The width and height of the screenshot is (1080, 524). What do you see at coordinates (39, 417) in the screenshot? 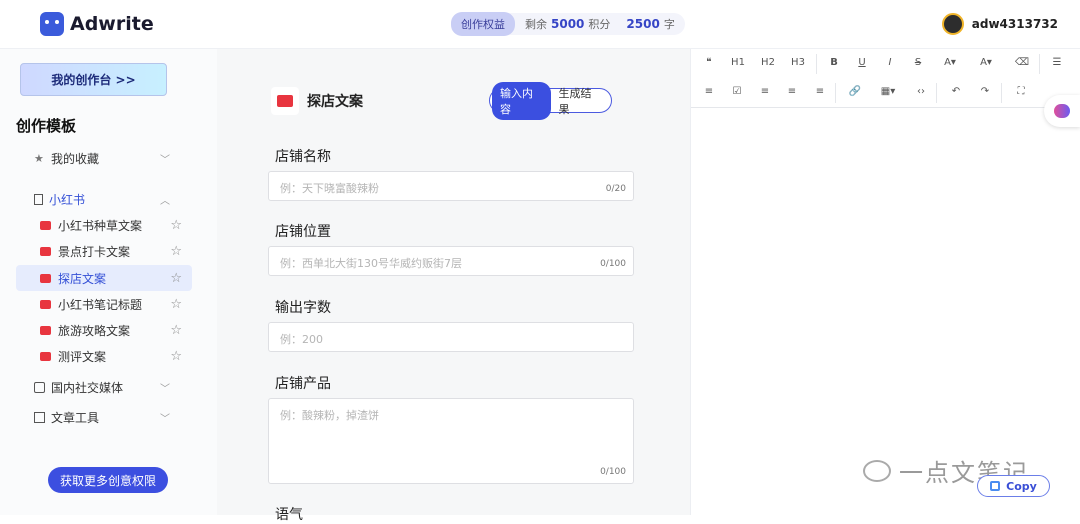
I see `document-icon` at bounding box center [39, 417].